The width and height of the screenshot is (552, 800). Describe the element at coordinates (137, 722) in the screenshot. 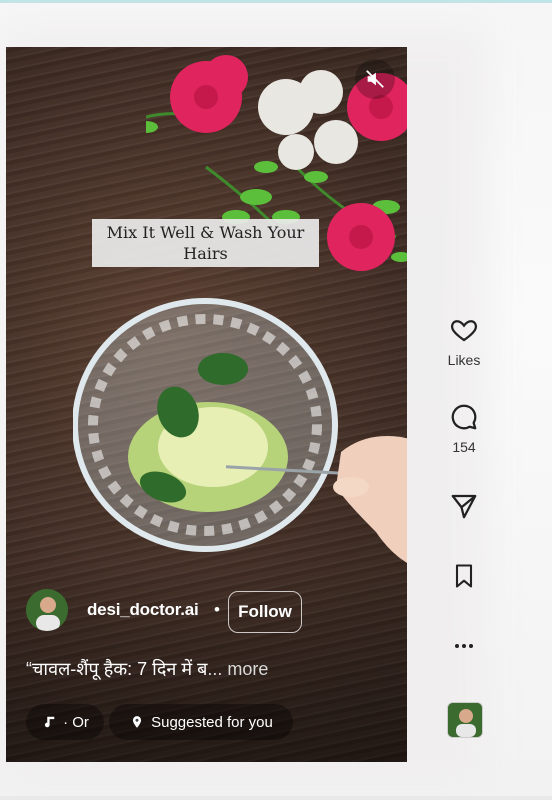

I see `location-pin-icon` at that location.